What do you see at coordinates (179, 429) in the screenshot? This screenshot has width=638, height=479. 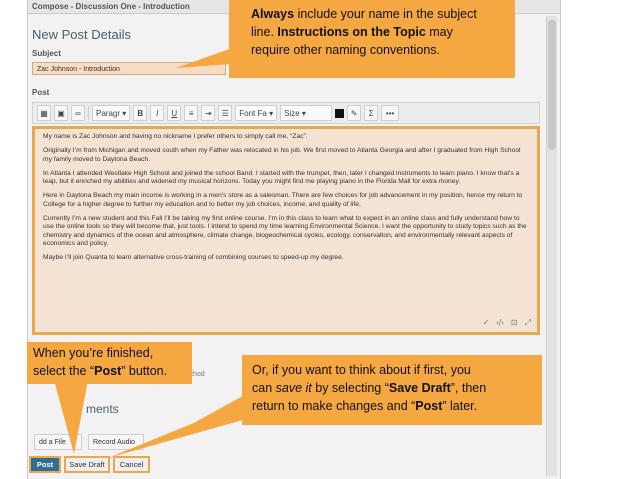 I see `right-callout-pointer-draft` at bounding box center [179, 429].